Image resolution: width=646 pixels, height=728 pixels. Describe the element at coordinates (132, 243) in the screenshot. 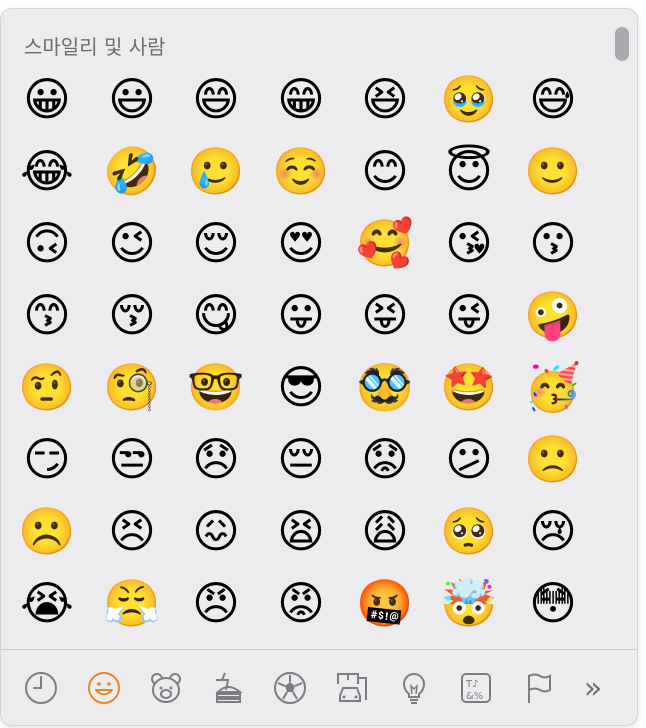

I see `emoji-cell: 😉` at that location.